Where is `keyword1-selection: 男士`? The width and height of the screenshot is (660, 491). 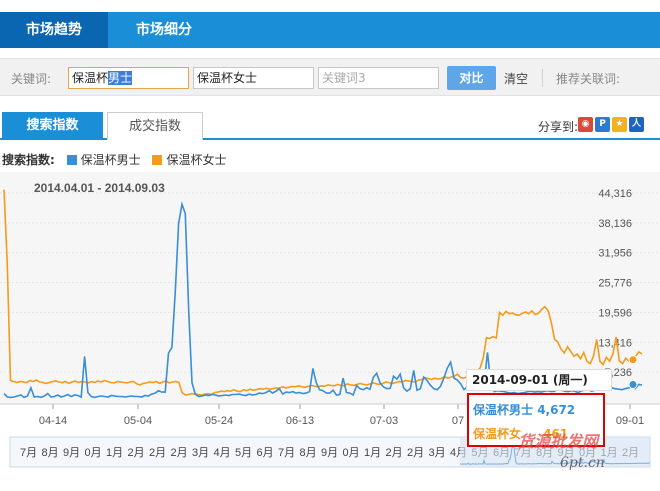
keyword1-selection: 男士 is located at coordinates (120, 78).